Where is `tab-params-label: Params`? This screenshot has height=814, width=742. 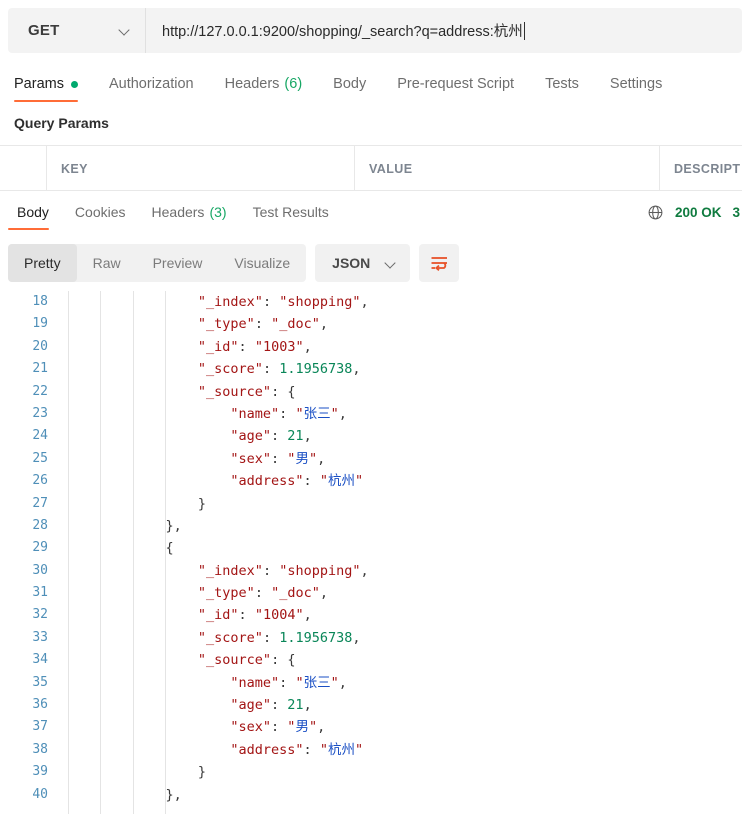
tab-params-label: Params is located at coordinates (39, 84).